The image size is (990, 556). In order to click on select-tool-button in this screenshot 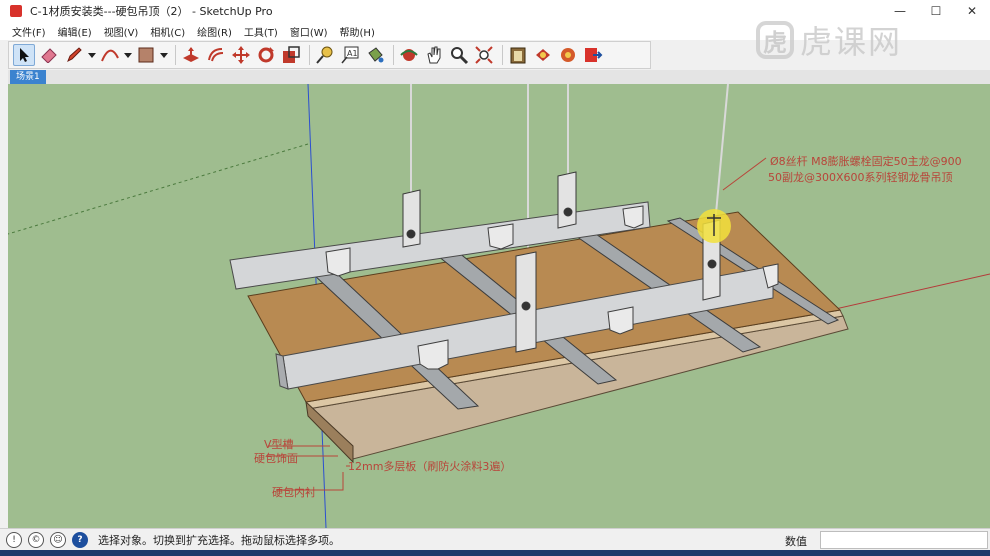, I will do `click(24, 55)`.